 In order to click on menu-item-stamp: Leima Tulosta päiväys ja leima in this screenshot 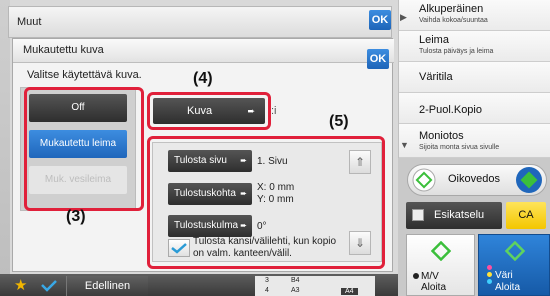, I will do `click(474, 46)`.